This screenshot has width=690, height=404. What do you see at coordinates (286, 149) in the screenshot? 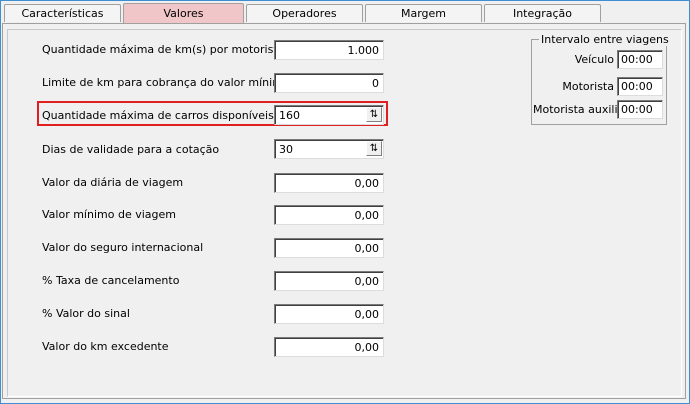
I see `input-dias-validade-value: 30` at bounding box center [286, 149].